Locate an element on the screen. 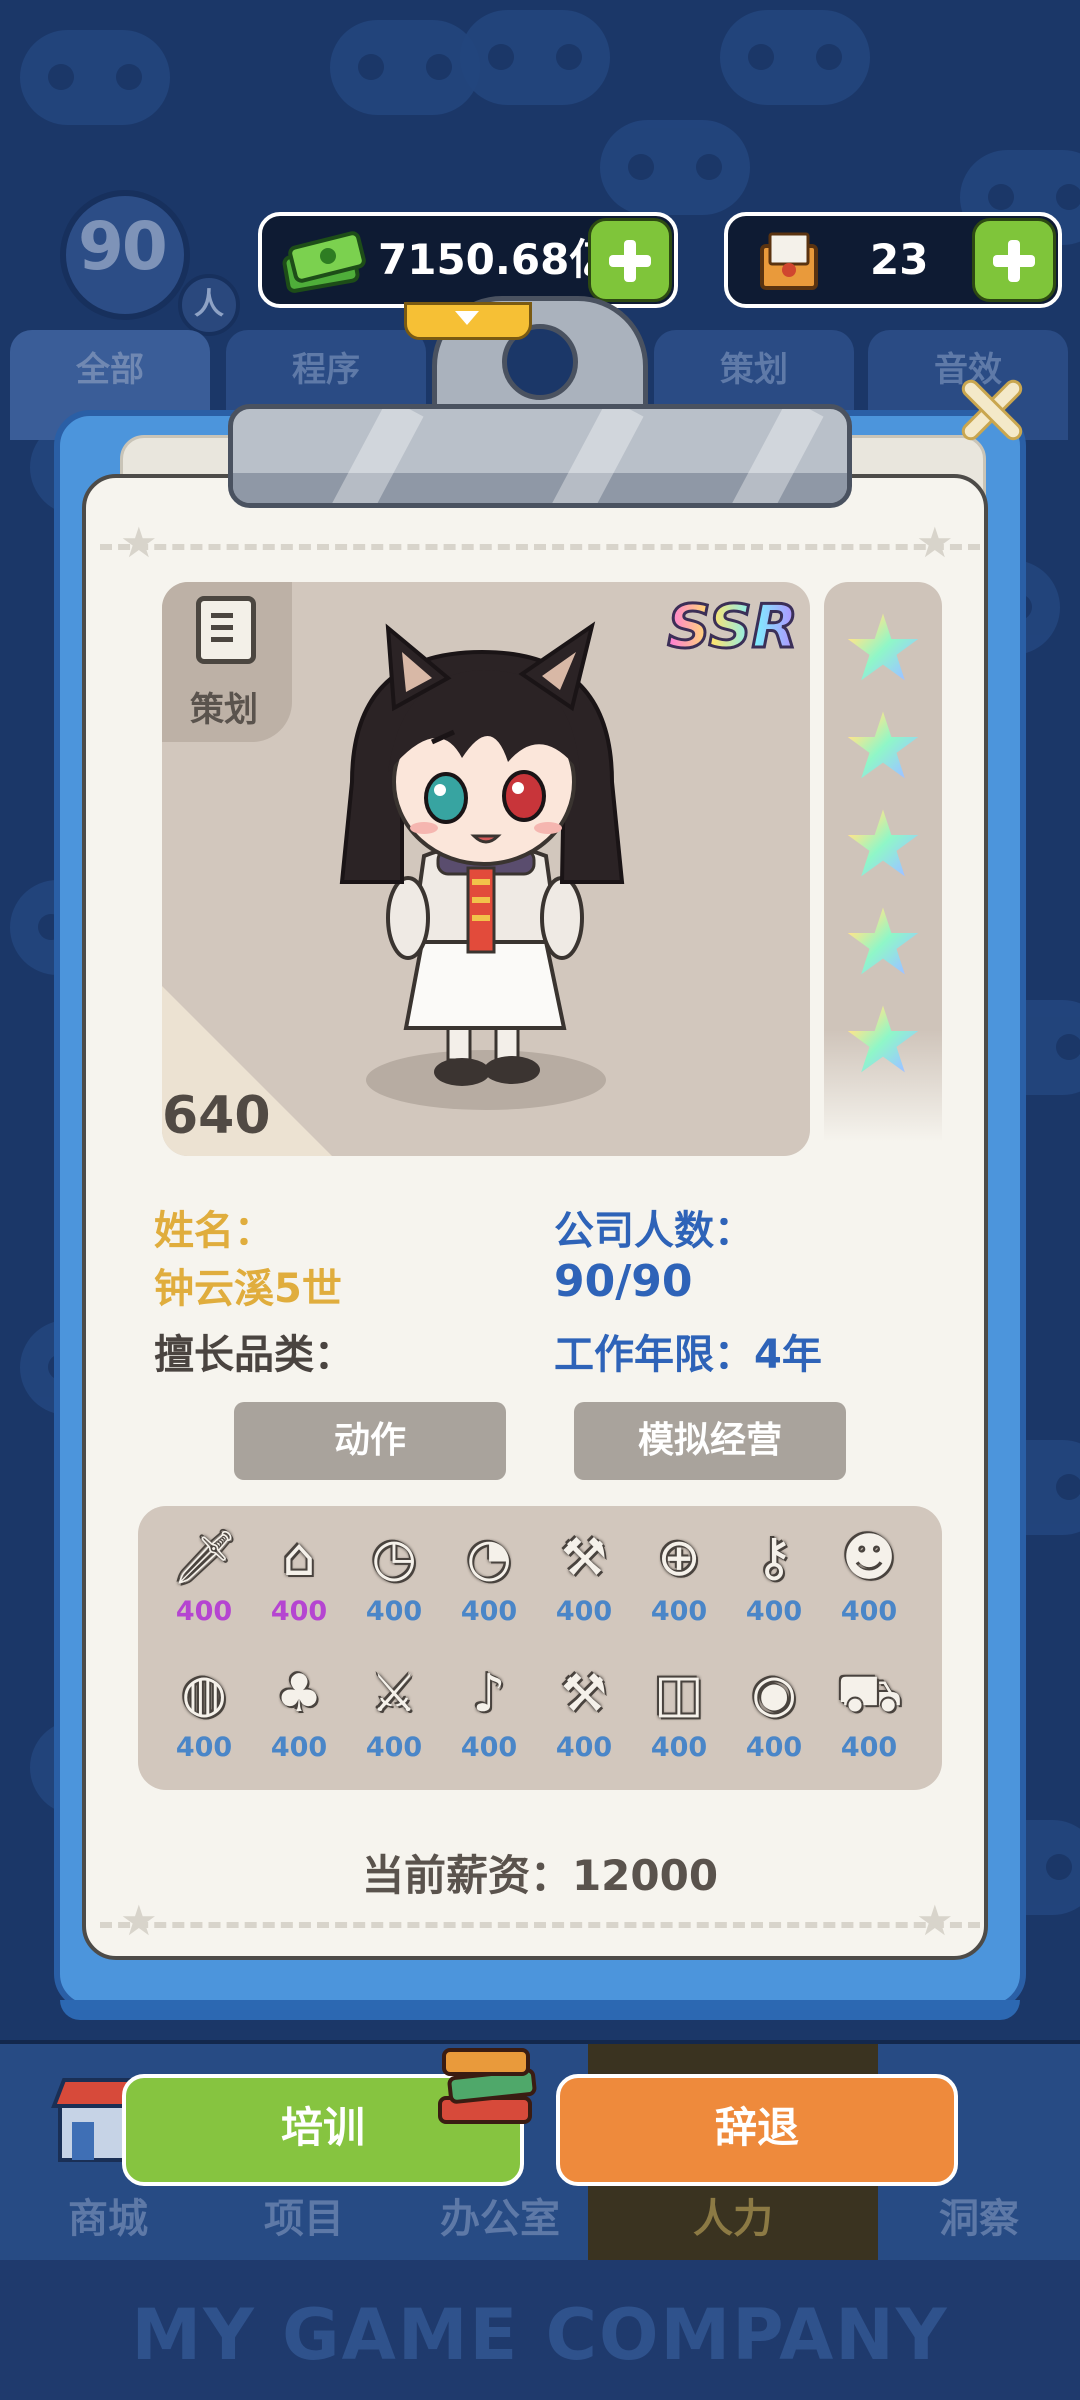 The image size is (1080, 2400). action-button: 动作 is located at coordinates (370, 1441).